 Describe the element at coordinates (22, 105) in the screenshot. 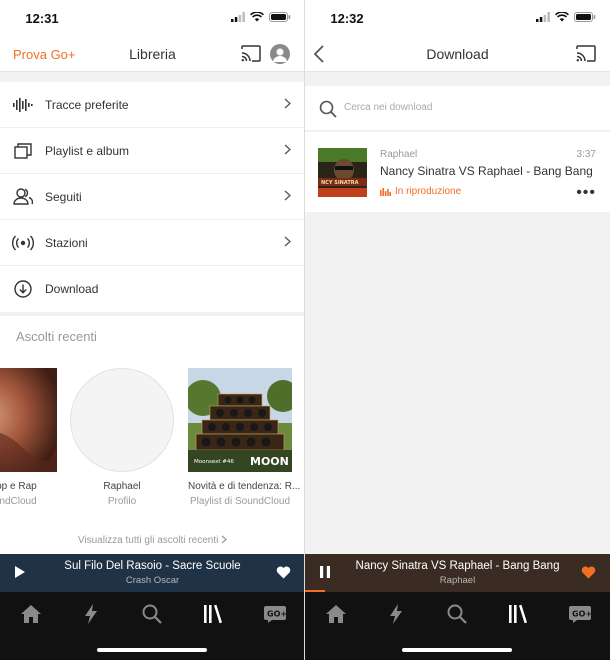

I see `waveform-icon` at that location.